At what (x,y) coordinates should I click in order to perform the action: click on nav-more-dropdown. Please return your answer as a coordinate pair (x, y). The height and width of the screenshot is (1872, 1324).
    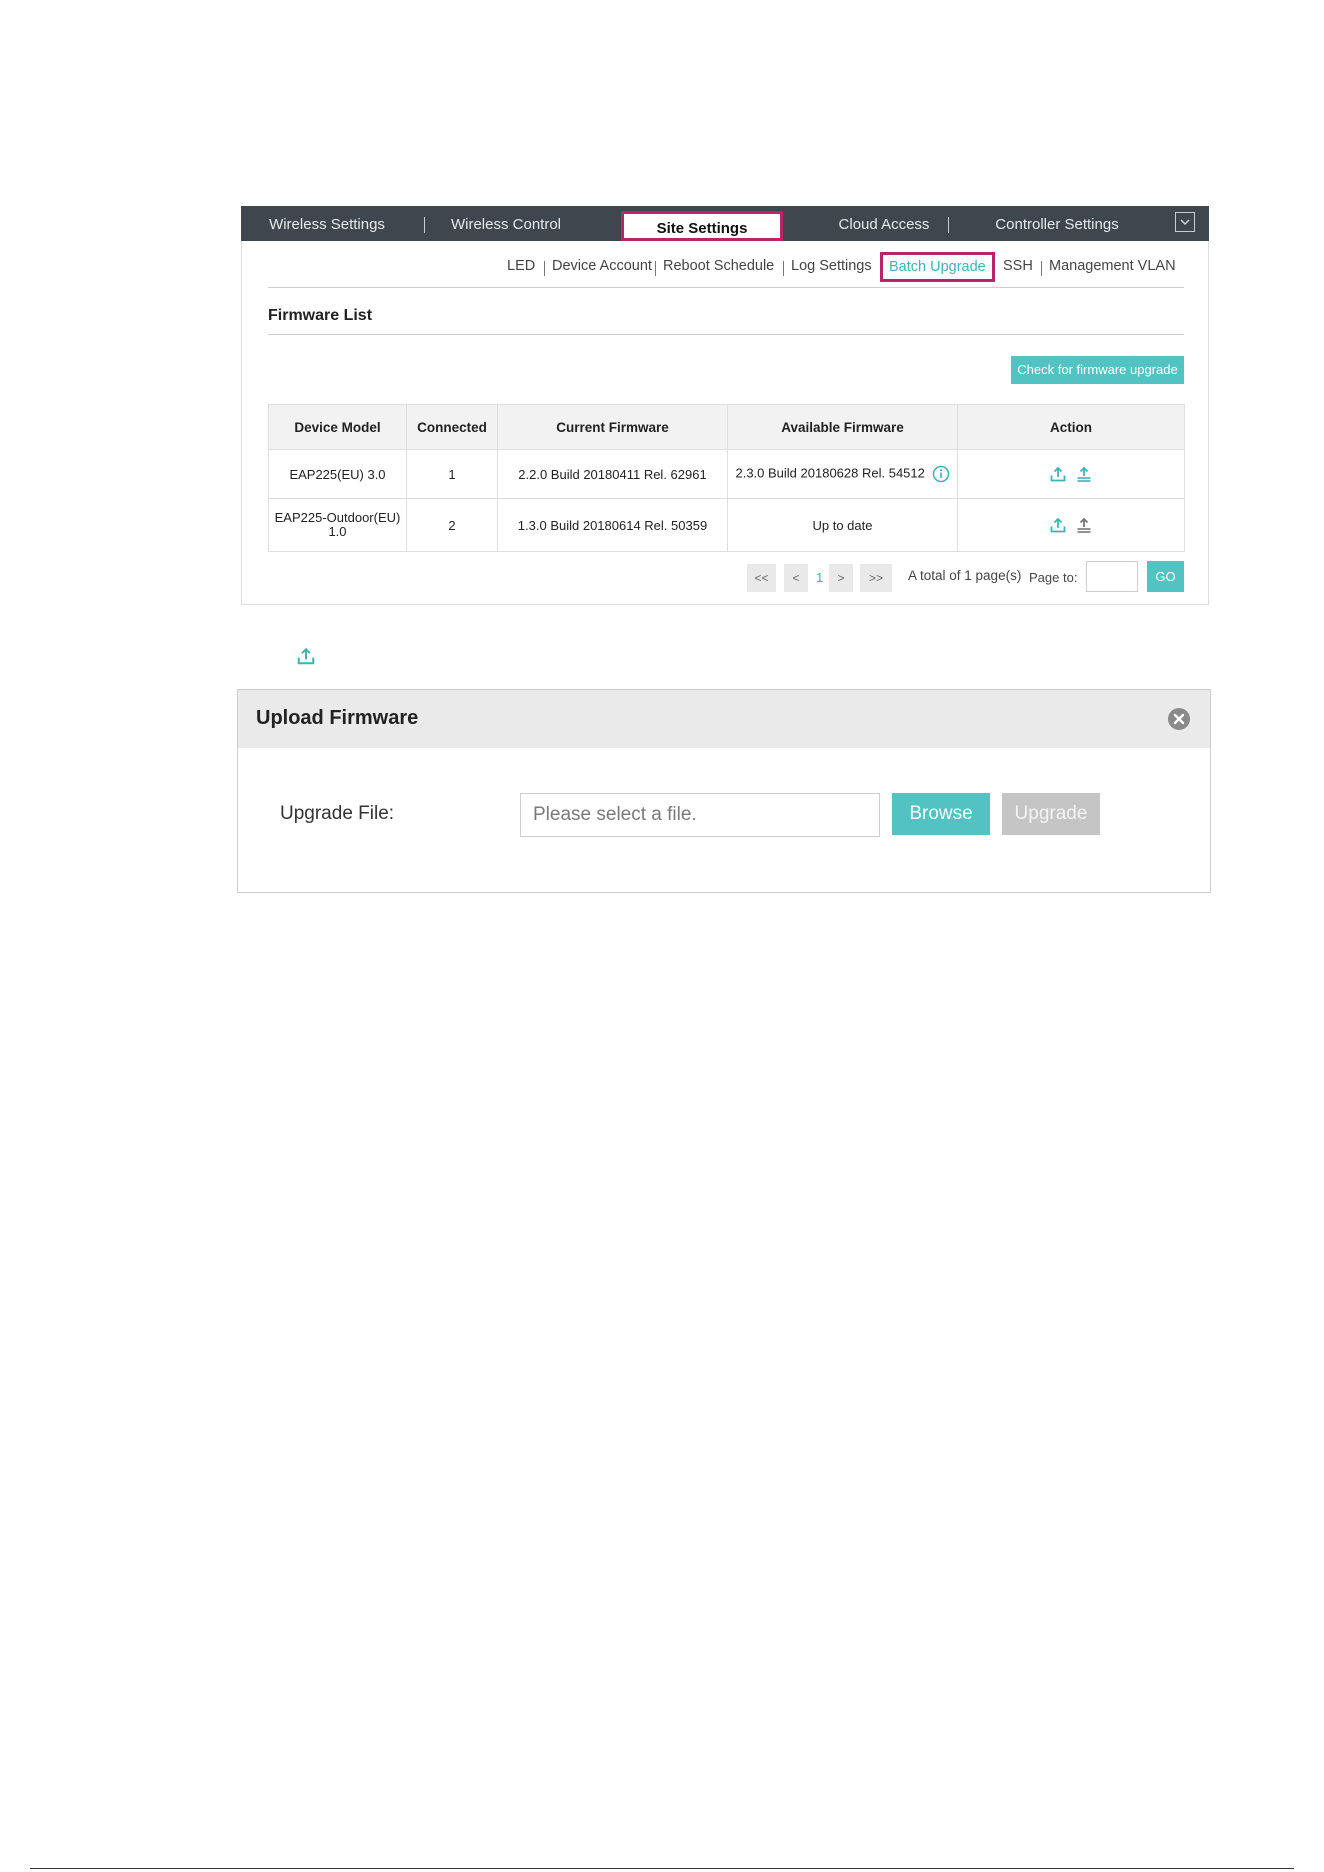
    Looking at the image, I should click on (1185, 222).